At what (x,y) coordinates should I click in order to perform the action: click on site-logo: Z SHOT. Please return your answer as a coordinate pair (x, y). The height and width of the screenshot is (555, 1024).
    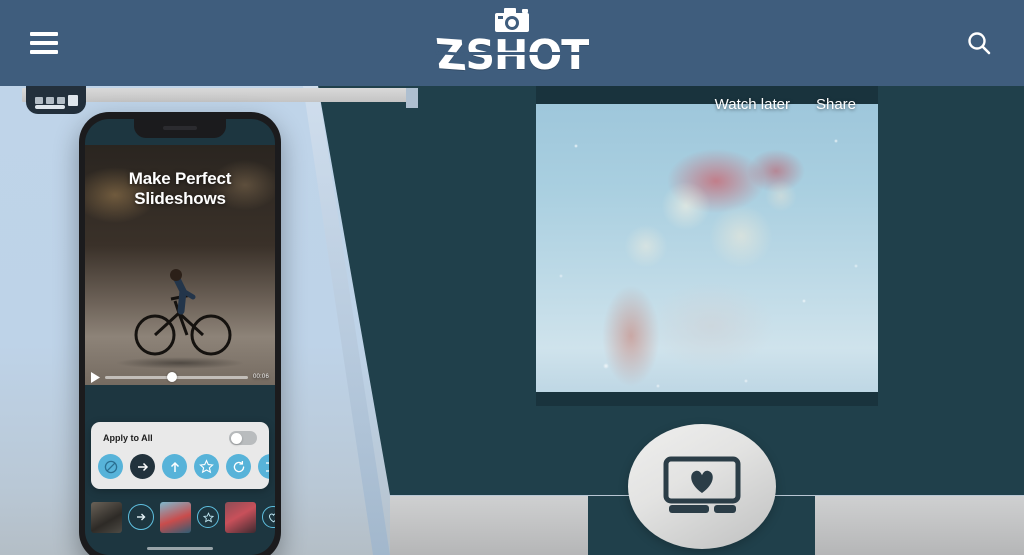
    Looking at the image, I should click on (512, 43).